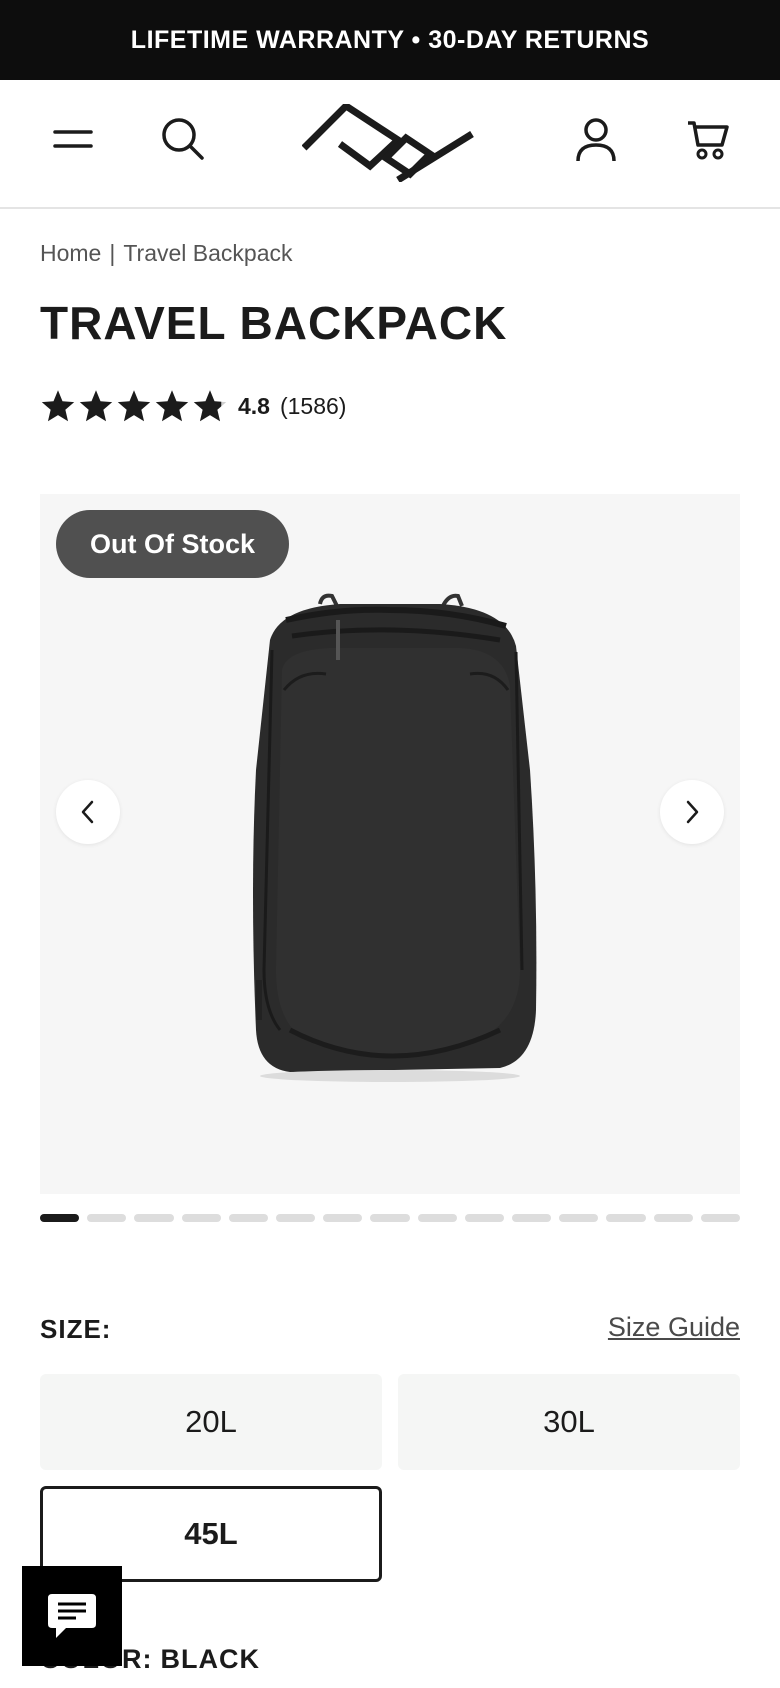 The image size is (780, 1688). Describe the element at coordinates (395, 837) in the screenshot. I see `backpack-product-image` at that location.